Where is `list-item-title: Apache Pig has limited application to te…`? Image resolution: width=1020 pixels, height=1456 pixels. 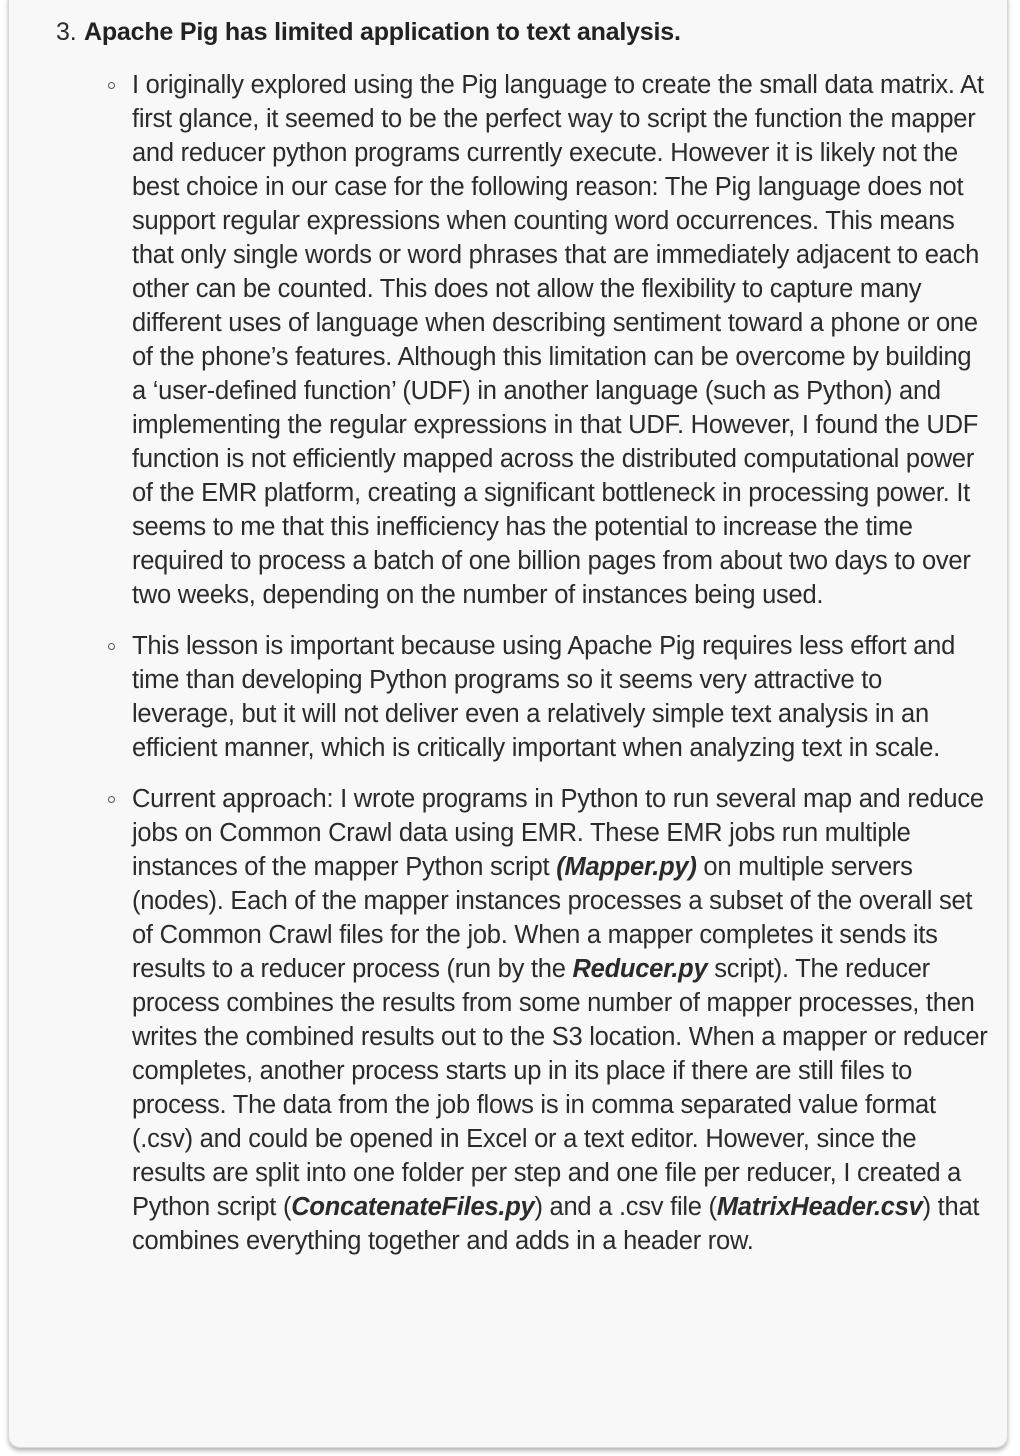 list-item-title: Apache Pig has limited application to te… is located at coordinates (382, 32).